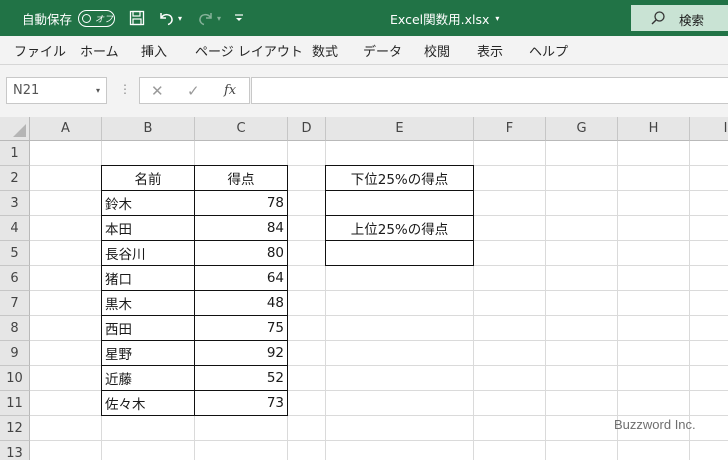  Describe the element at coordinates (241, 203) in the screenshot. I see `table-cell-score: 78` at that location.